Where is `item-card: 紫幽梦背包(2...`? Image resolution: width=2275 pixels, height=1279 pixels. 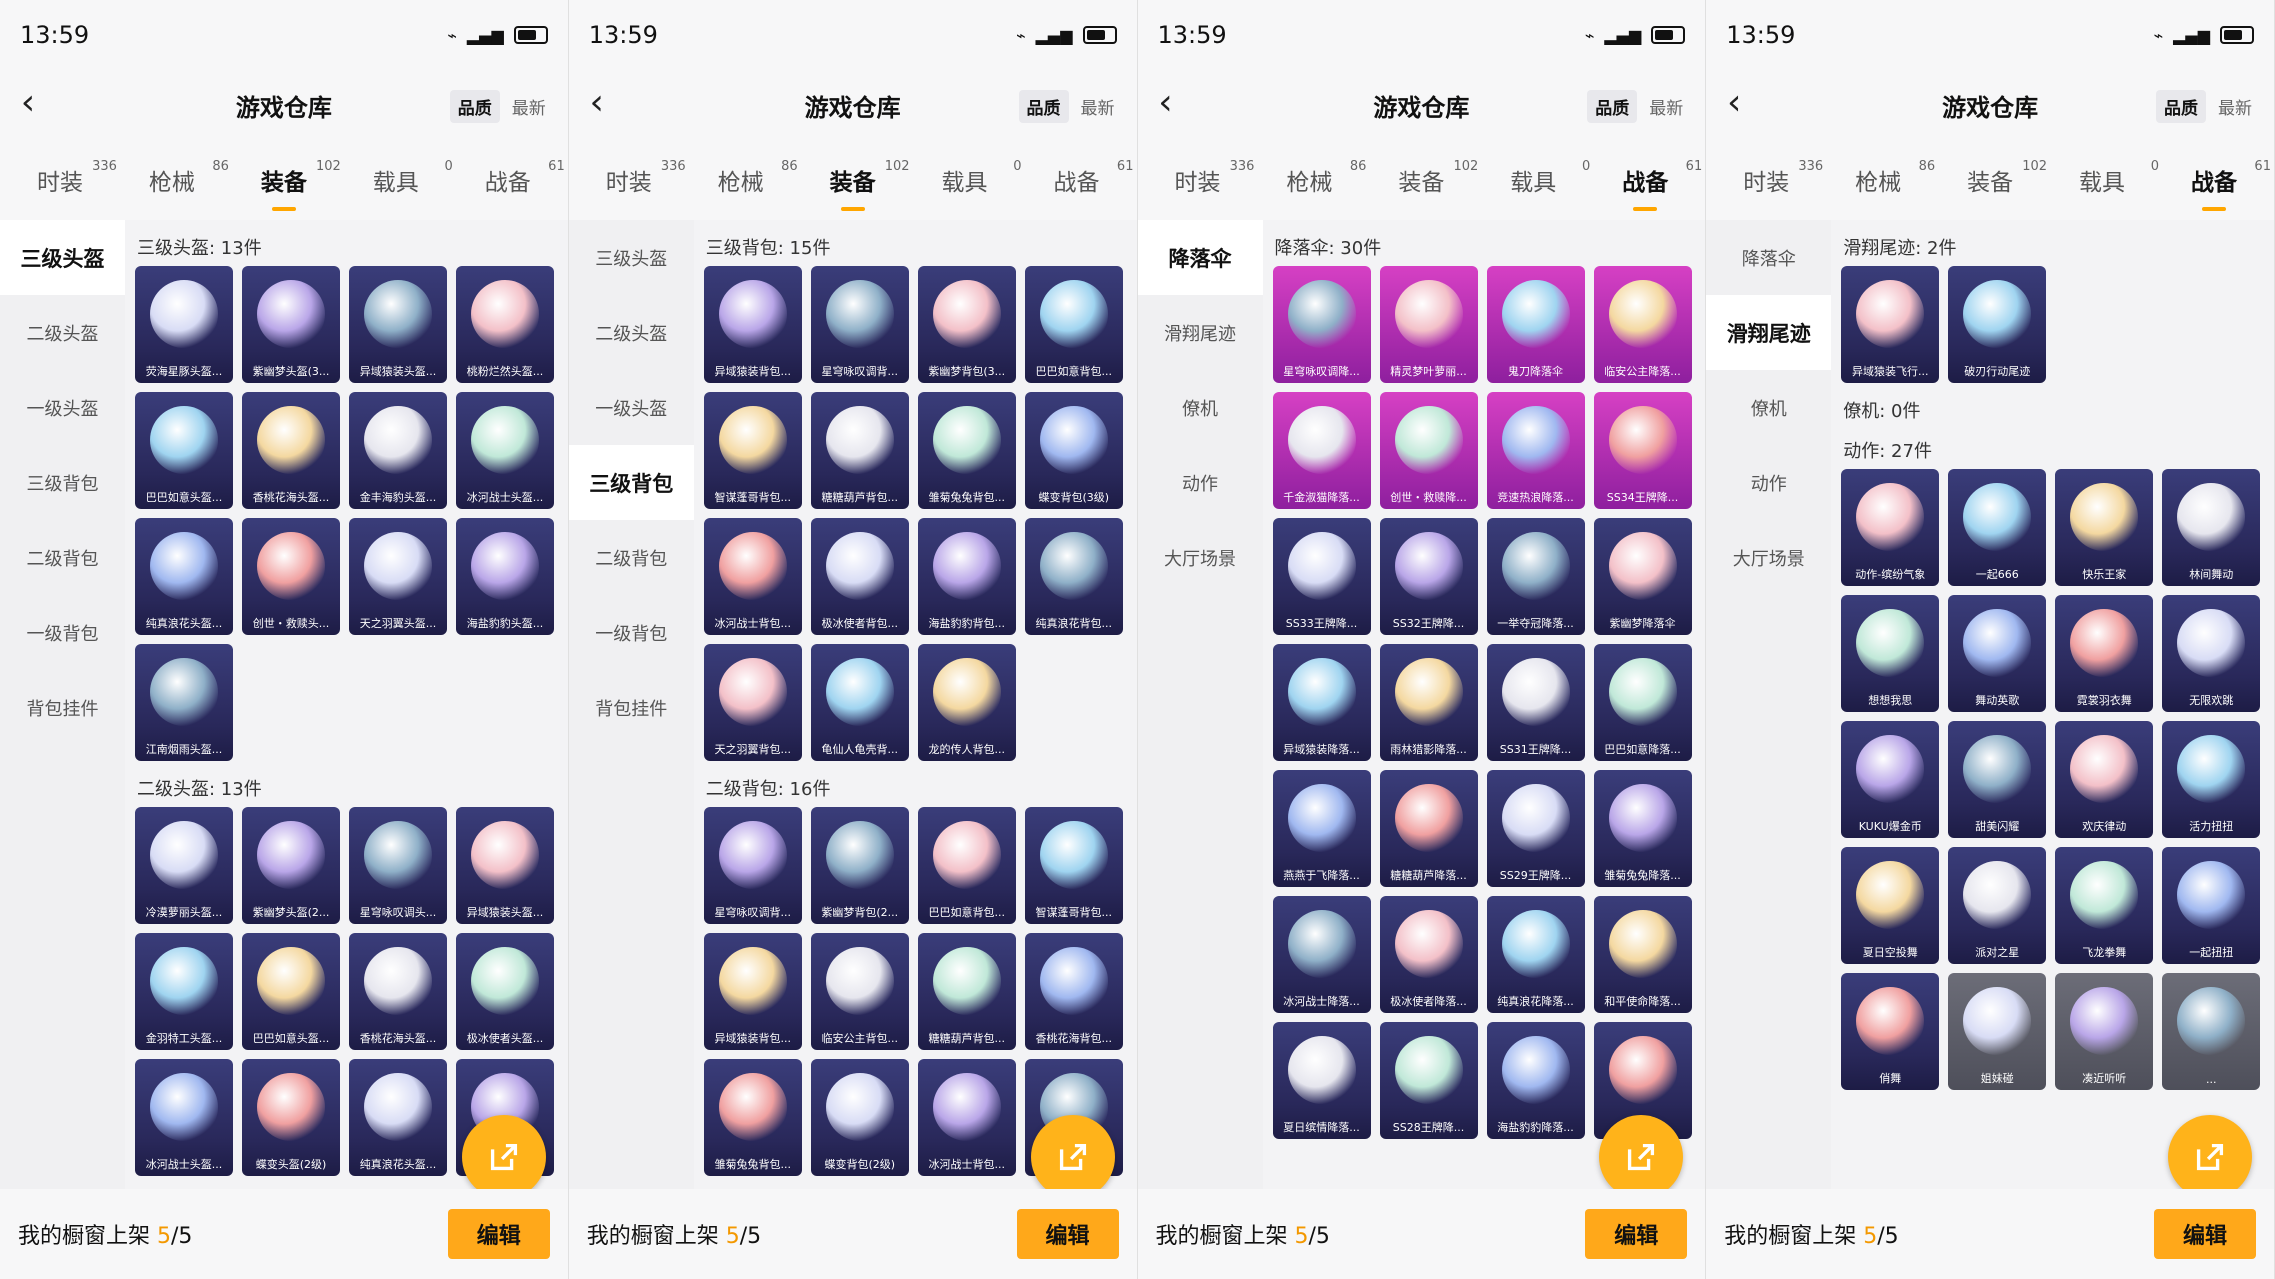
item-card: 紫幽梦背包(2... is located at coordinates (859, 865).